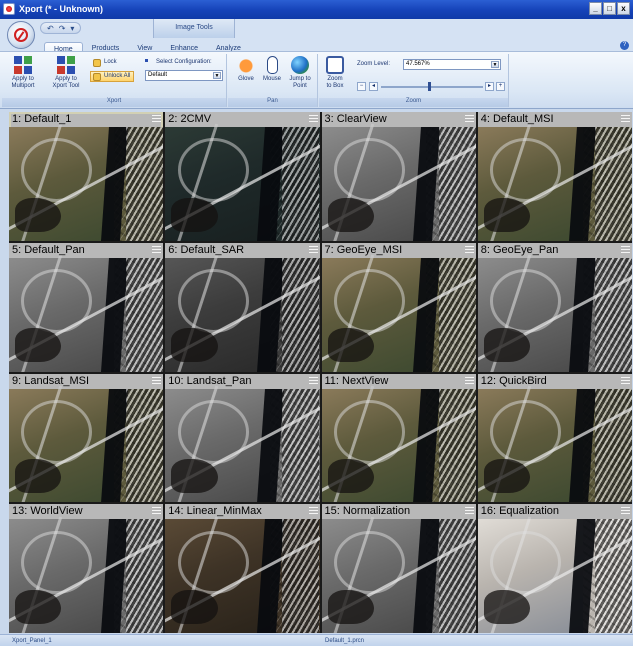 This screenshot has height=646, width=633. Describe the element at coordinates (66, 73) in the screenshot. I see `apply-to-xport-tool-button: Apply to Xport Tool` at that location.